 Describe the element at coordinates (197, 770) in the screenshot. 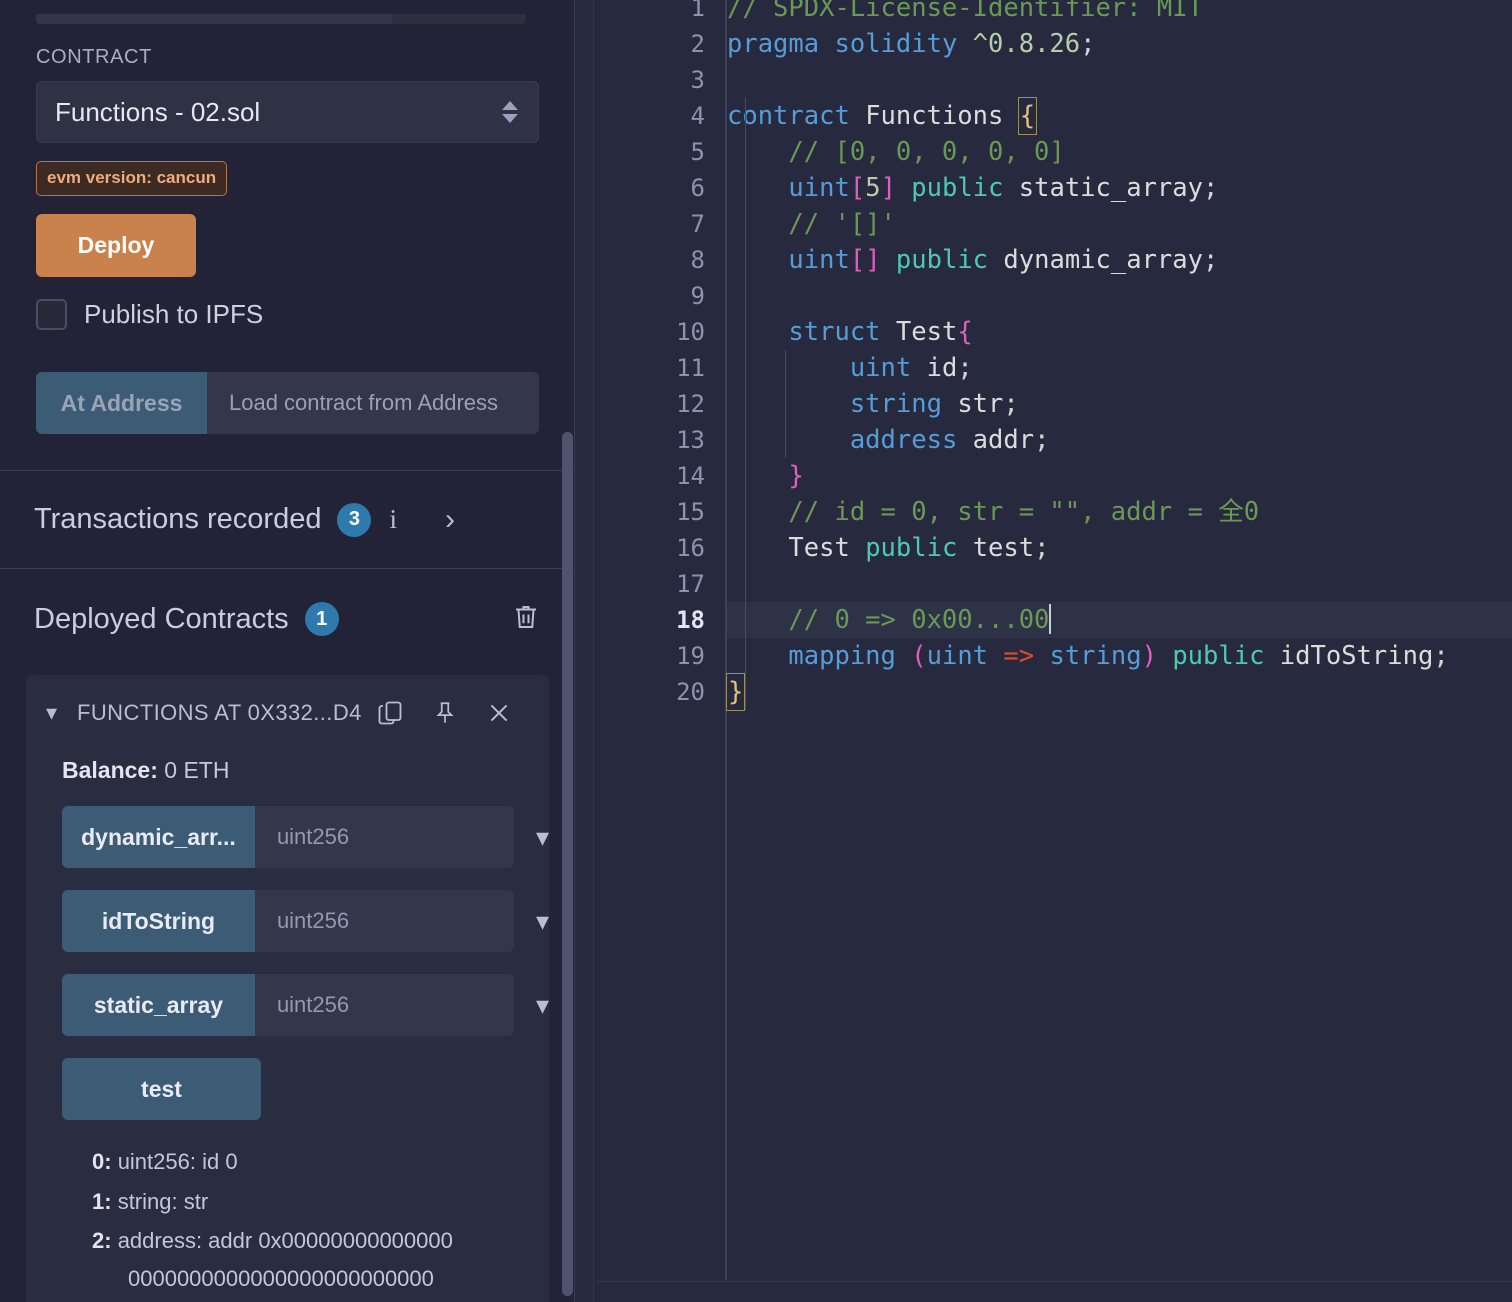

I see `balance-value: 0 ETH` at that location.